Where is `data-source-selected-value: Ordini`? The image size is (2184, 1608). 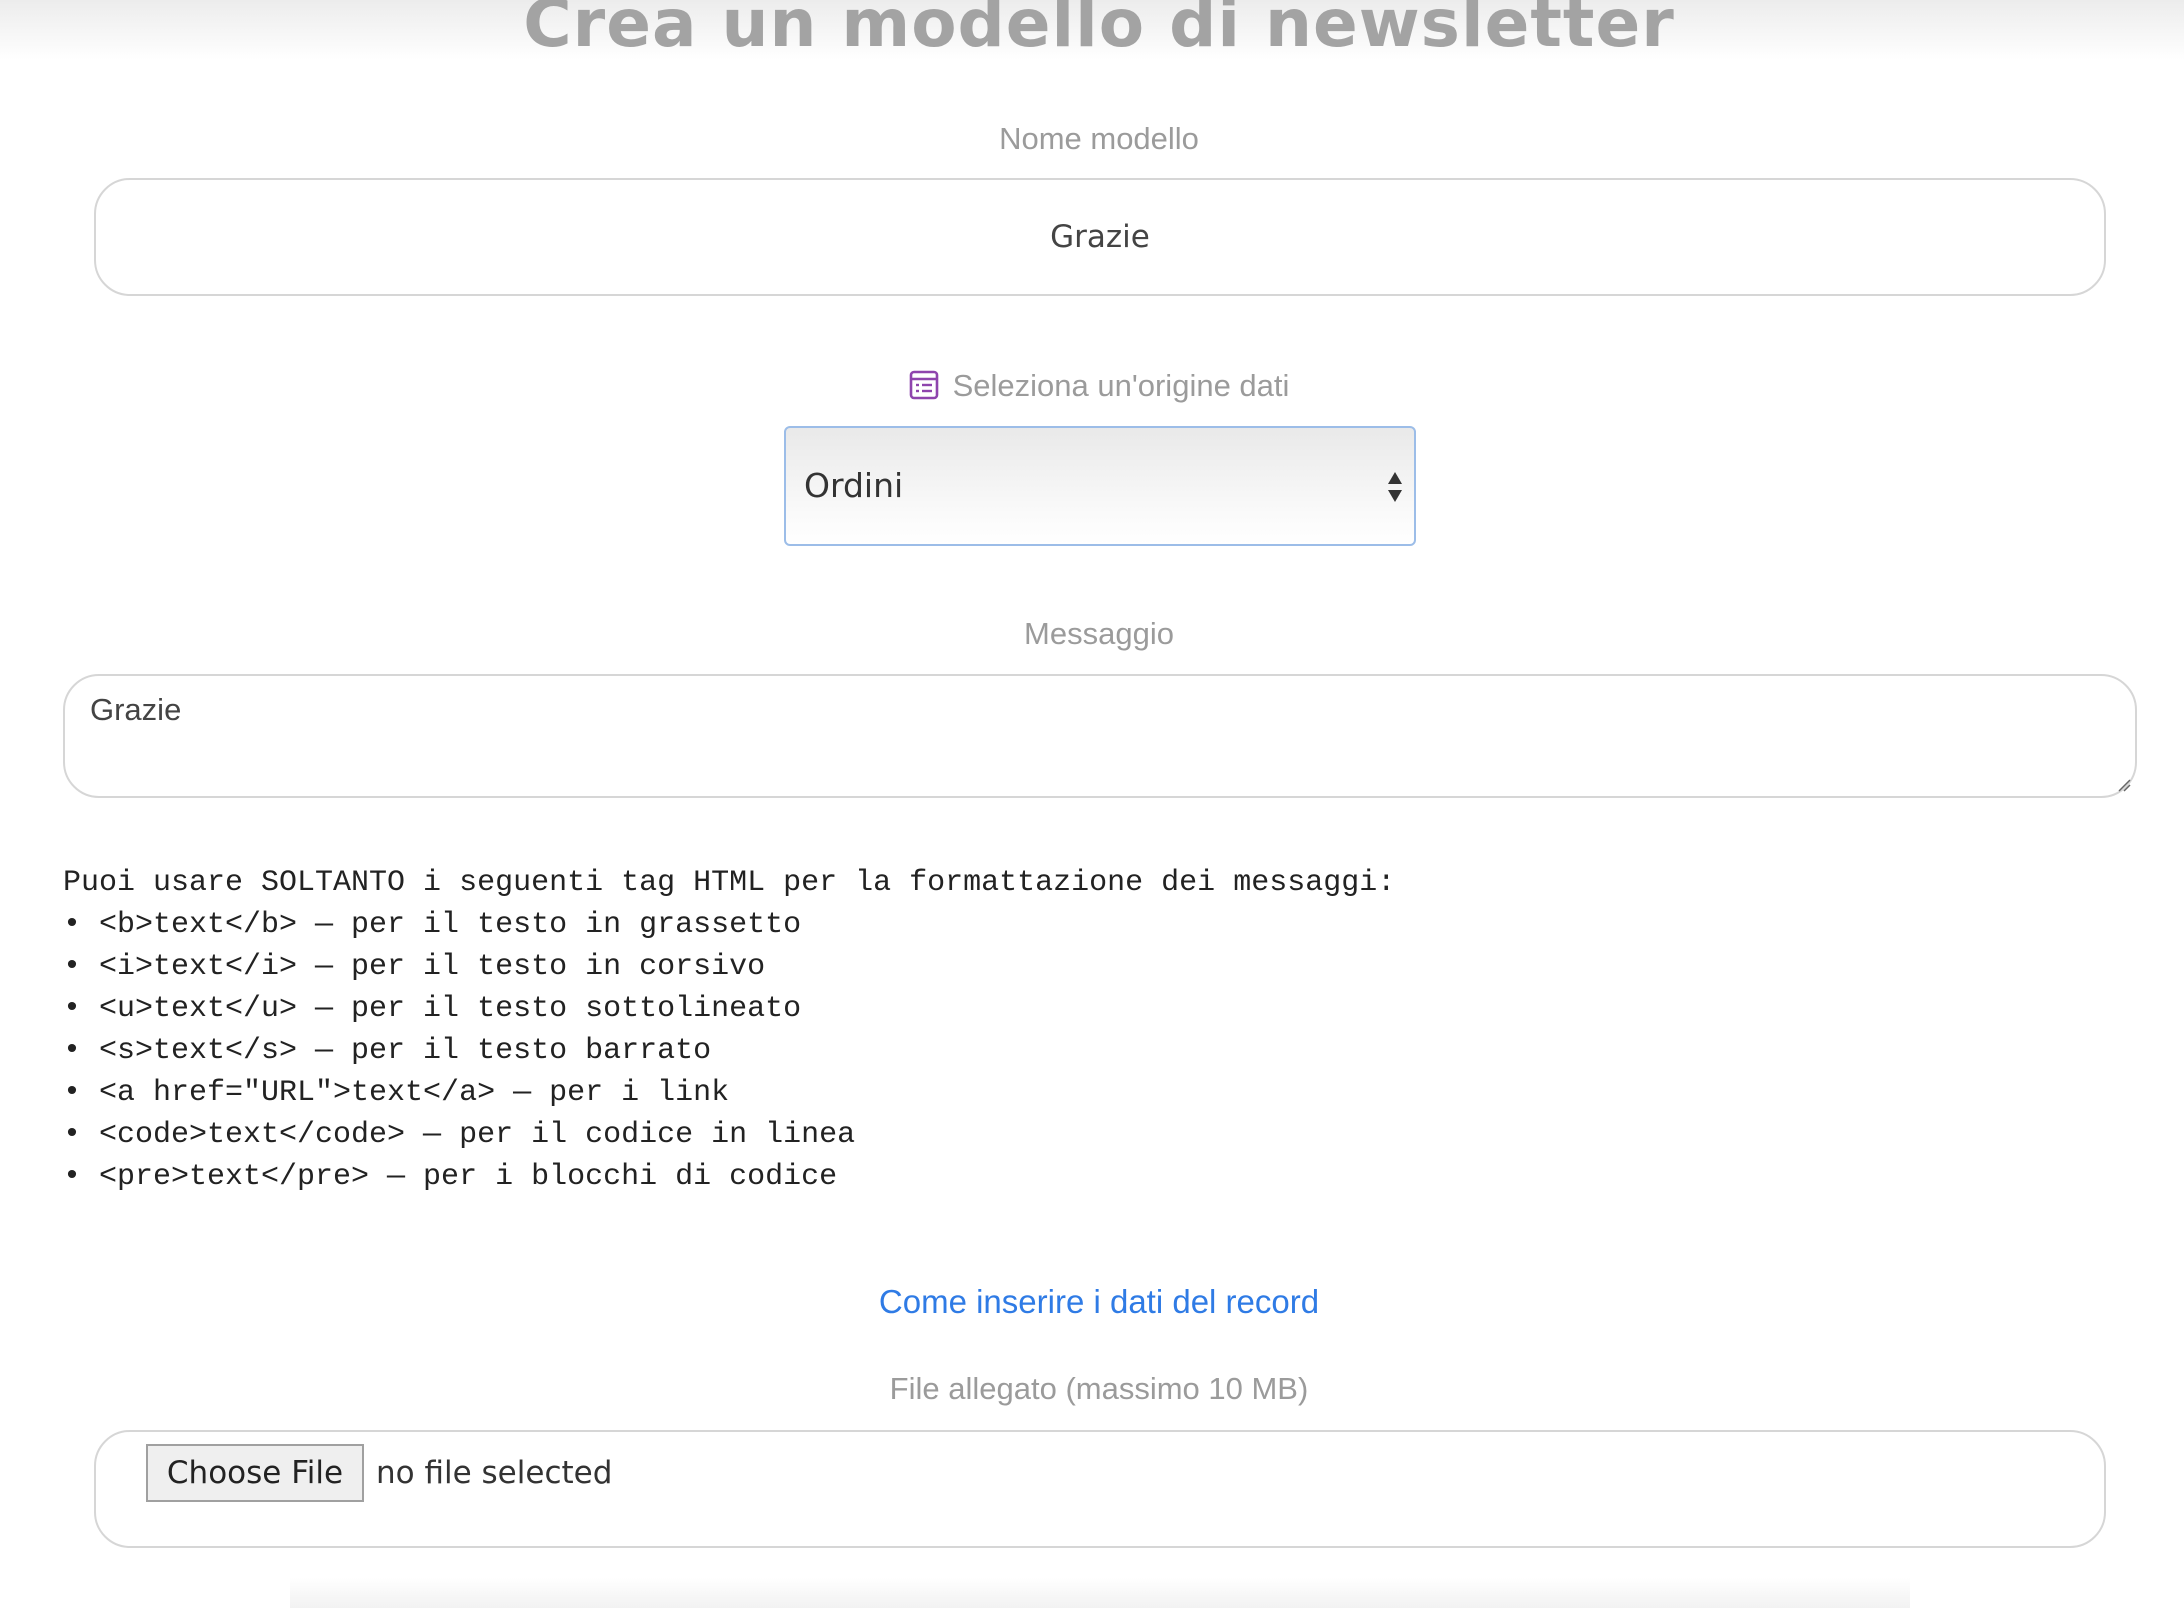 data-source-selected-value: Ordini is located at coordinates (854, 485).